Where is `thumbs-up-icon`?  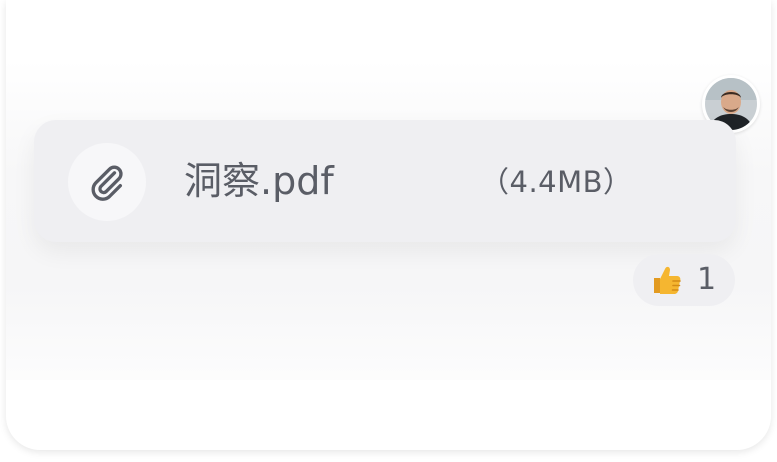
thumbs-up-icon is located at coordinates (667, 280).